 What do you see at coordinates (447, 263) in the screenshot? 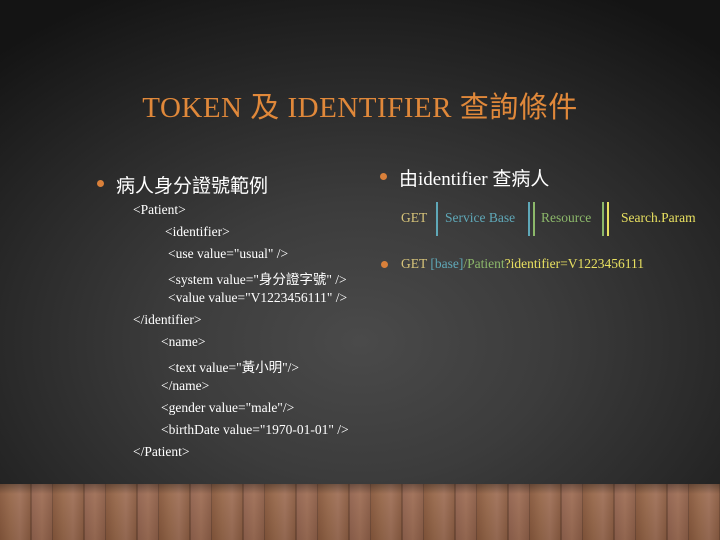
I see `request-base: [base]` at bounding box center [447, 263].